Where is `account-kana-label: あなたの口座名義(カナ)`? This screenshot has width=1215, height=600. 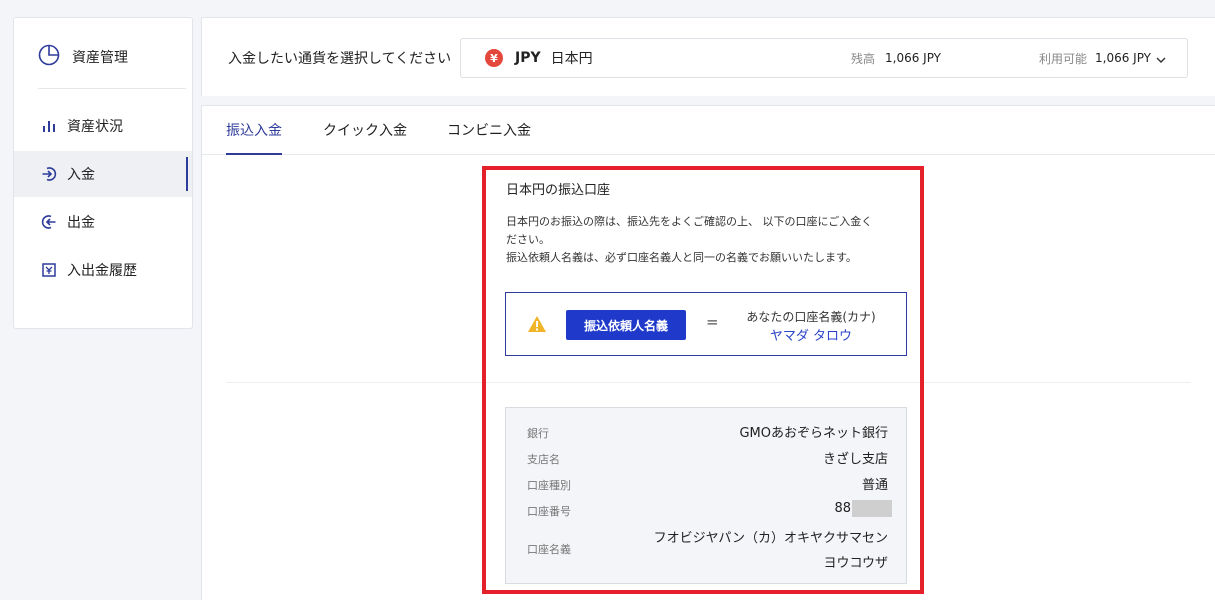
account-kana-label: あなたの口座名義(カナ) is located at coordinates (811, 317).